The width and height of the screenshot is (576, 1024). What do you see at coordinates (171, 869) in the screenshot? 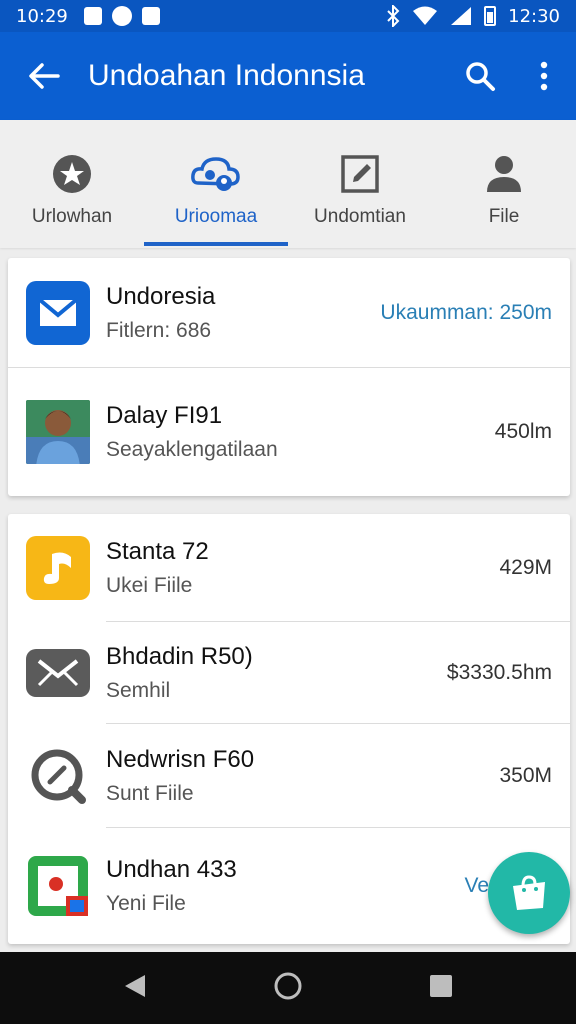
I see `item-name: Undhan 433` at bounding box center [171, 869].